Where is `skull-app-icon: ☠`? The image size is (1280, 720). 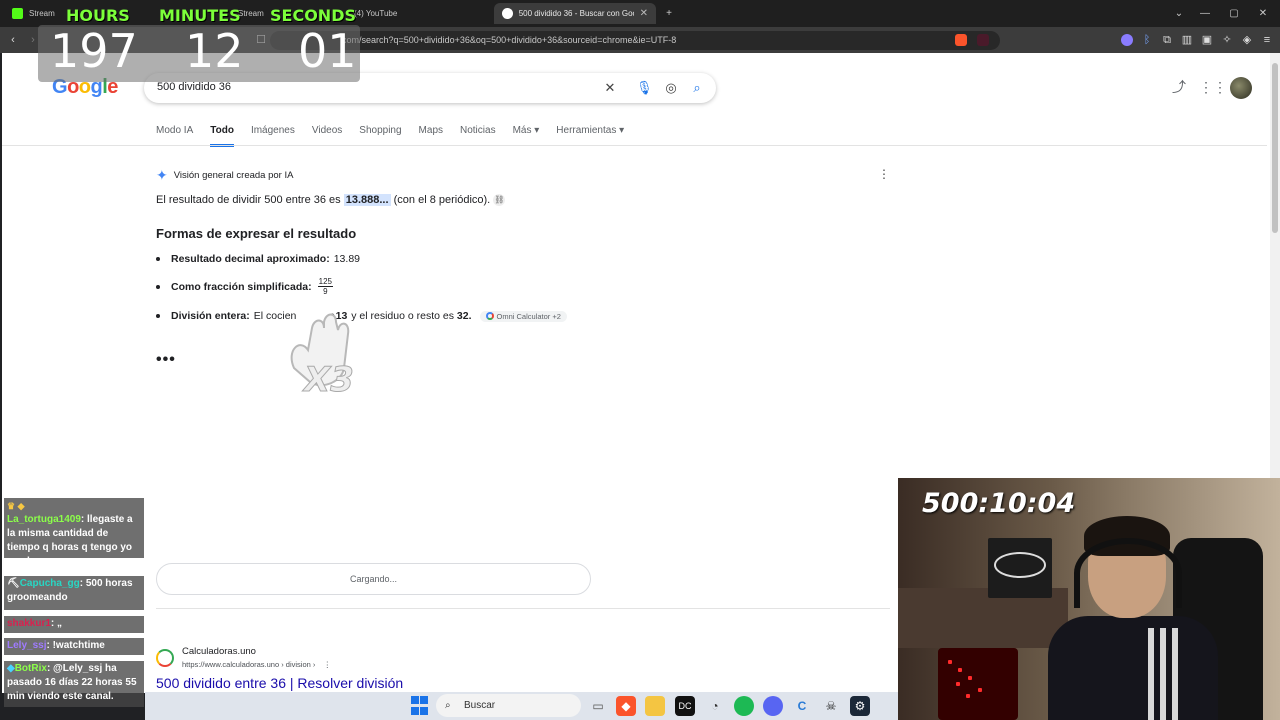
skull-app-icon: ☠ is located at coordinates (831, 706).